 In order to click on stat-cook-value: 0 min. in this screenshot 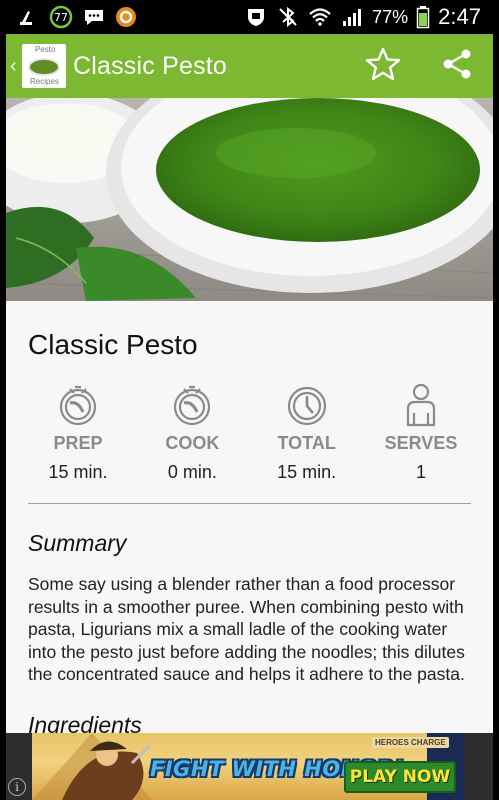, I will do `click(192, 472)`.